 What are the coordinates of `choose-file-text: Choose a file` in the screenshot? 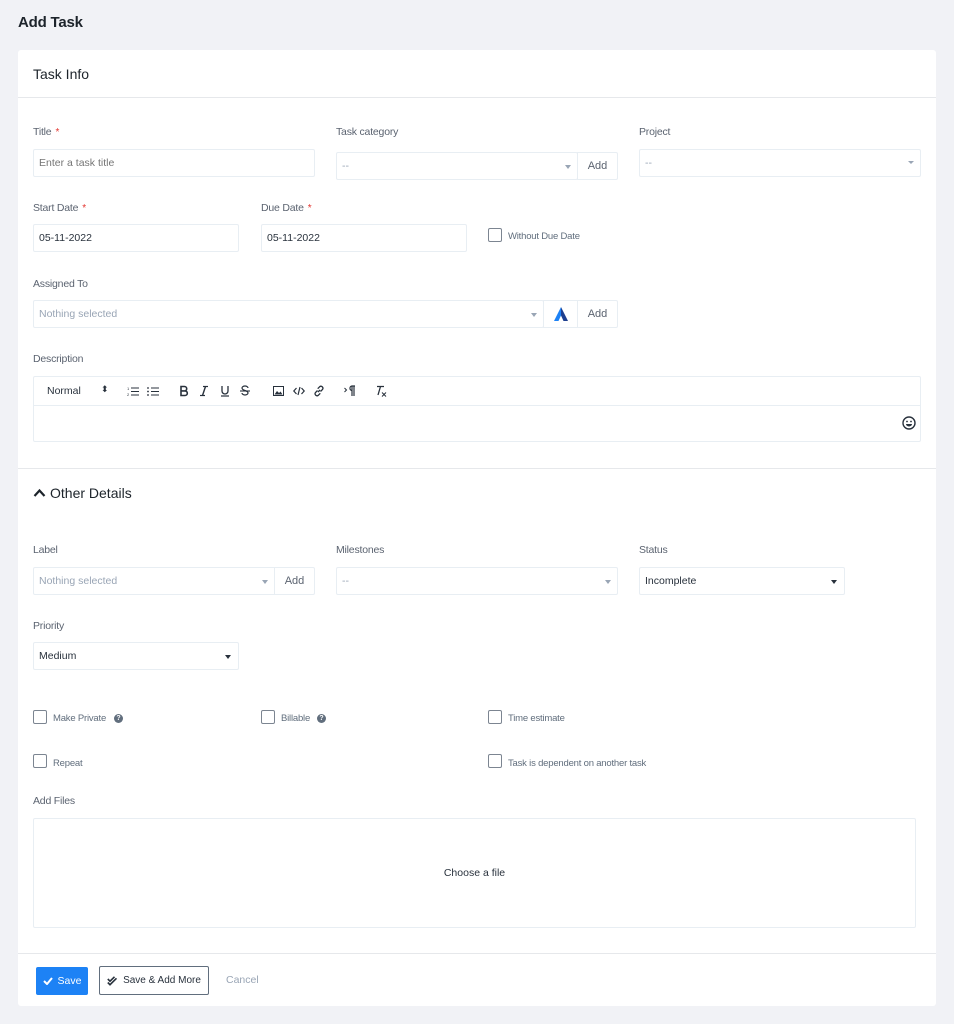 It's located at (474, 873).